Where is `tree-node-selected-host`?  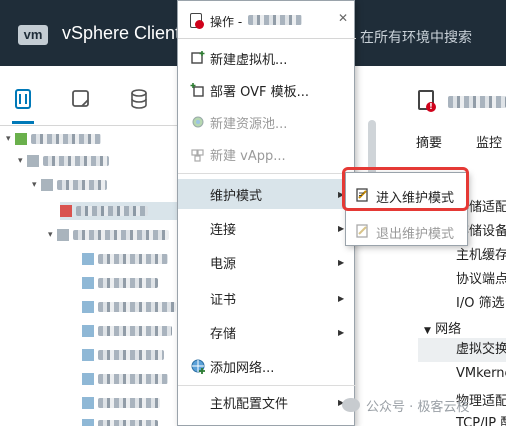
tree-node-selected-host is located at coordinates (120, 211).